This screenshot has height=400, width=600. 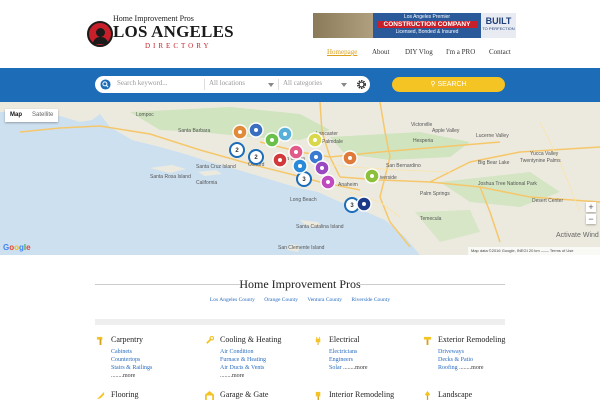 What do you see at coordinates (281, 300) in the screenshot?
I see `county-link-orange: Orange County` at bounding box center [281, 300].